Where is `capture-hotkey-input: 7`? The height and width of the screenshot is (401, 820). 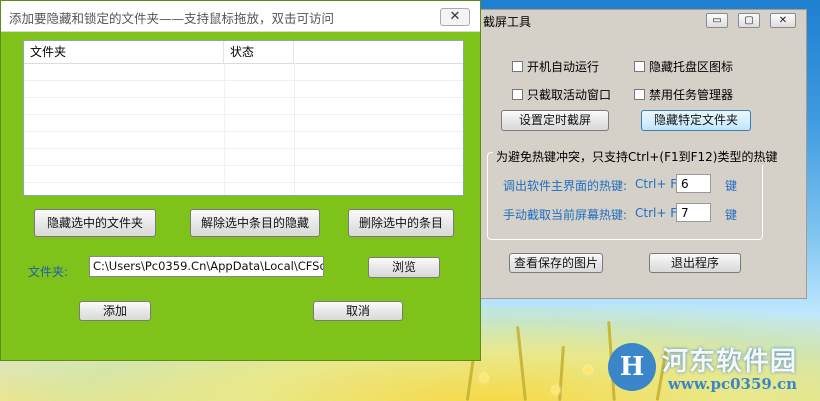 capture-hotkey-input: 7 is located at coordinates (693, 212).